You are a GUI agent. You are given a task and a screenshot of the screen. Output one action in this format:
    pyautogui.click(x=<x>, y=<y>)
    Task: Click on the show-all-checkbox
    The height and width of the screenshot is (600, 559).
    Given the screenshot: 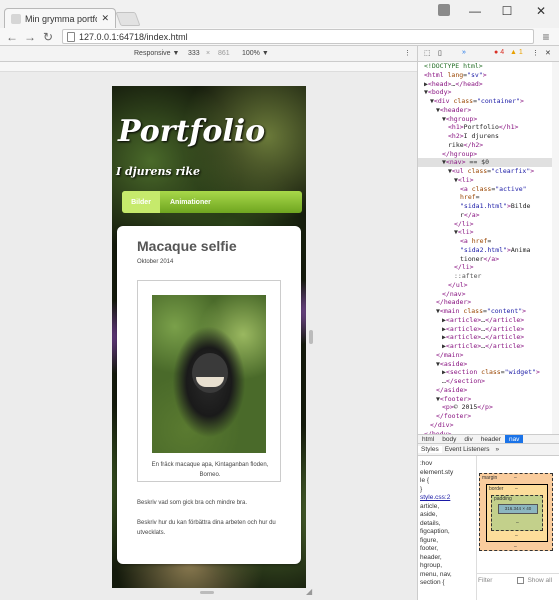 What is the action you would take?
    pyautogui.click(x=521, y=580)
    